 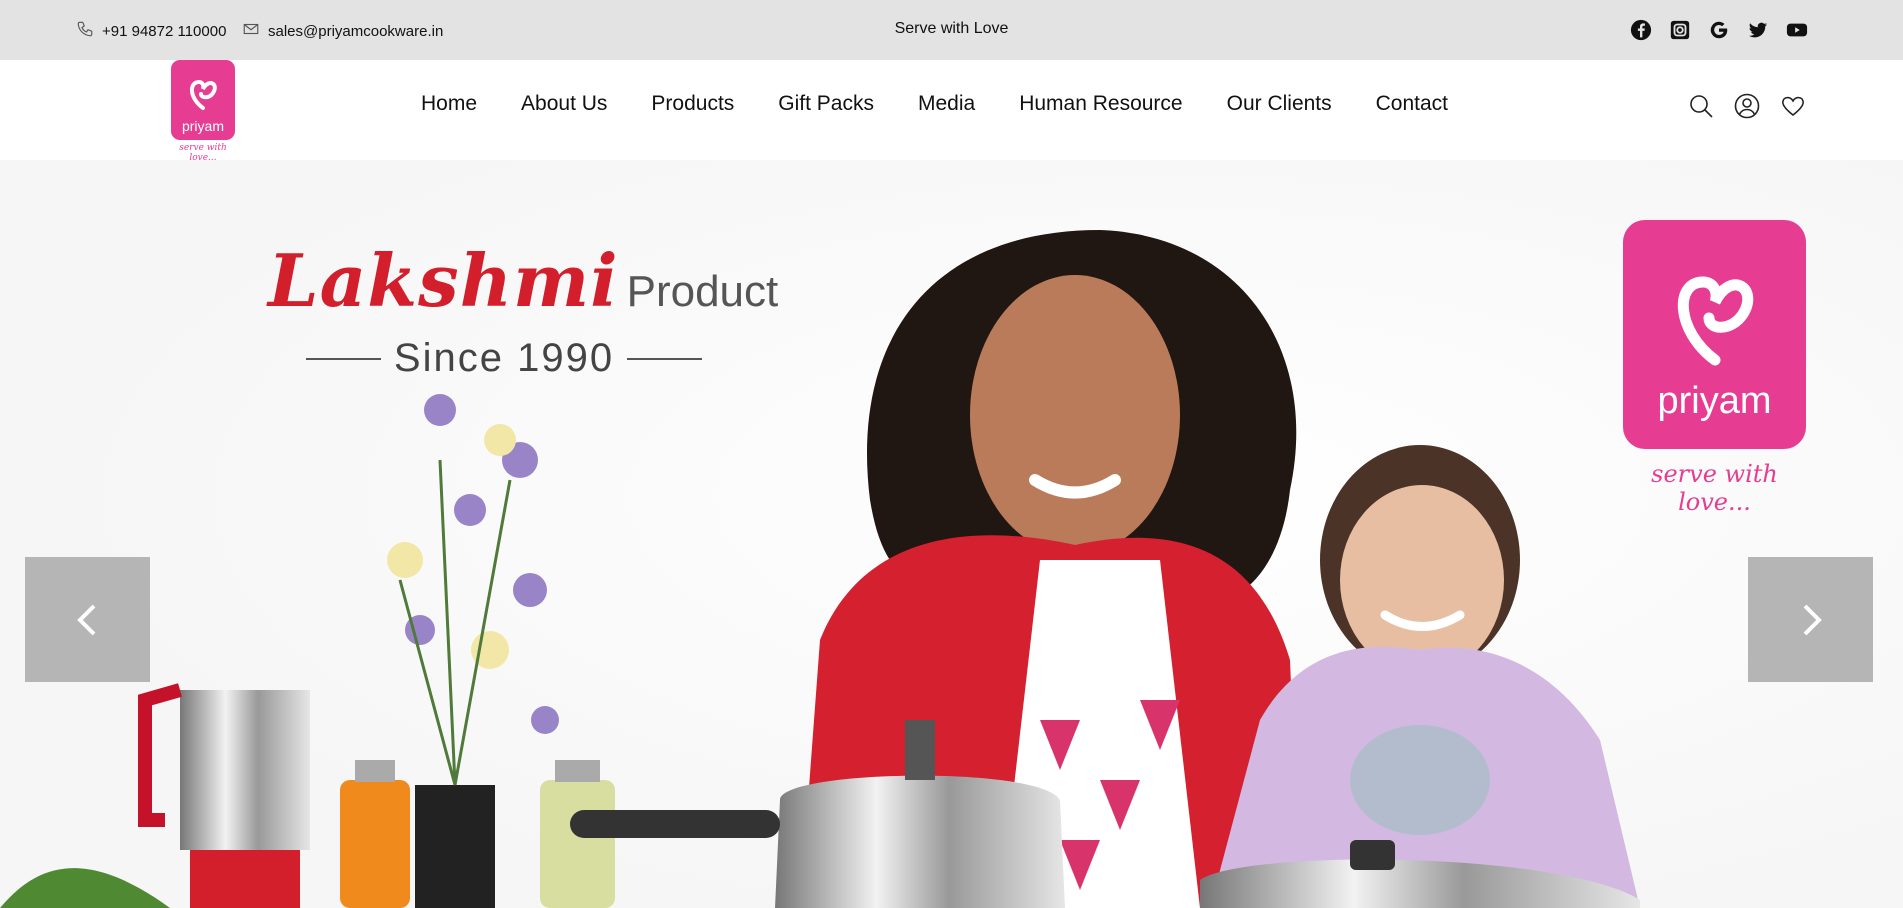 I want to click on site-logo: priyam, so click(x=203, y=100).